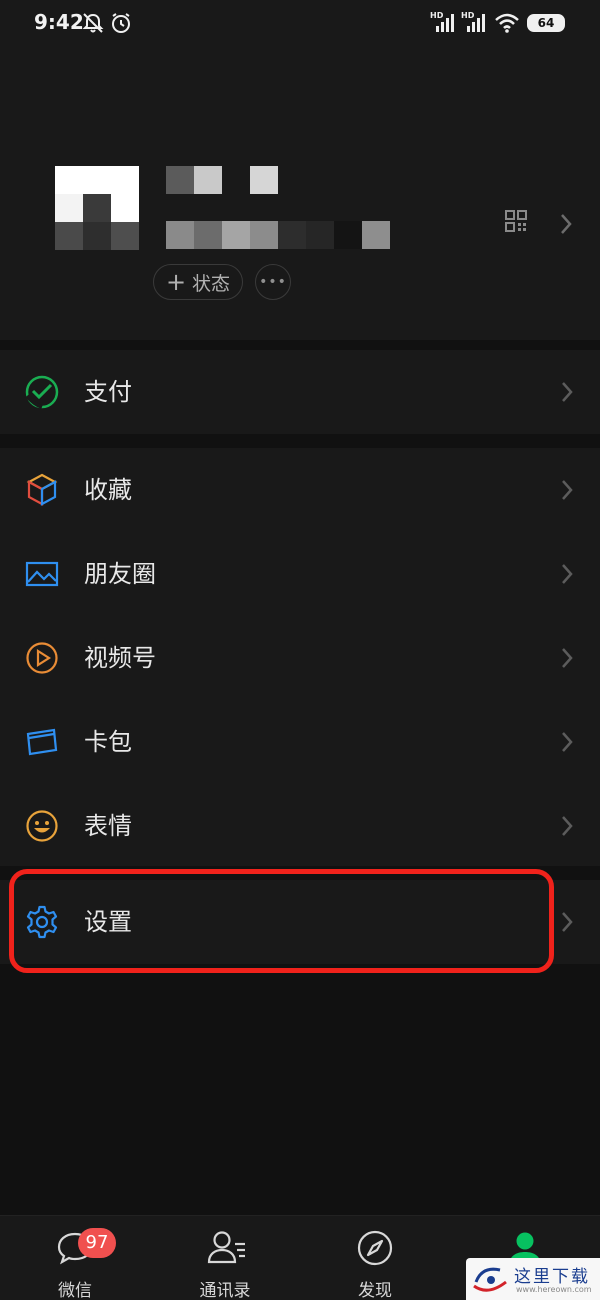 This screenshot has width=600, height=1300. Describe the element at coordinates (300, 742) in the screenshot. I see `menu-item-card-wallet: 卡包` at that location.